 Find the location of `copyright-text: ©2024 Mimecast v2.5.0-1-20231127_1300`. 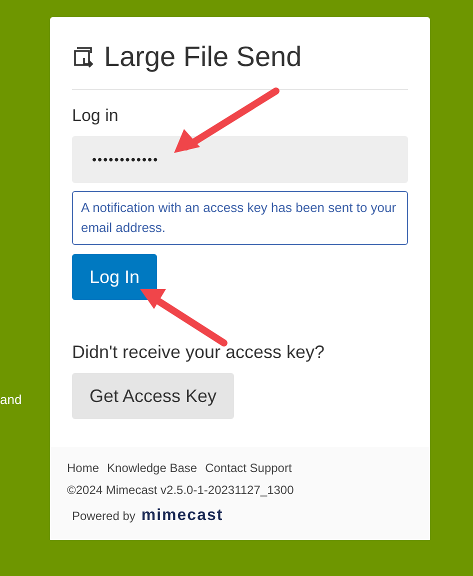

copyright-text: ©2024 Mimecast v2.5.0-1-20231127_1300 is located at coordinates (181, 490).